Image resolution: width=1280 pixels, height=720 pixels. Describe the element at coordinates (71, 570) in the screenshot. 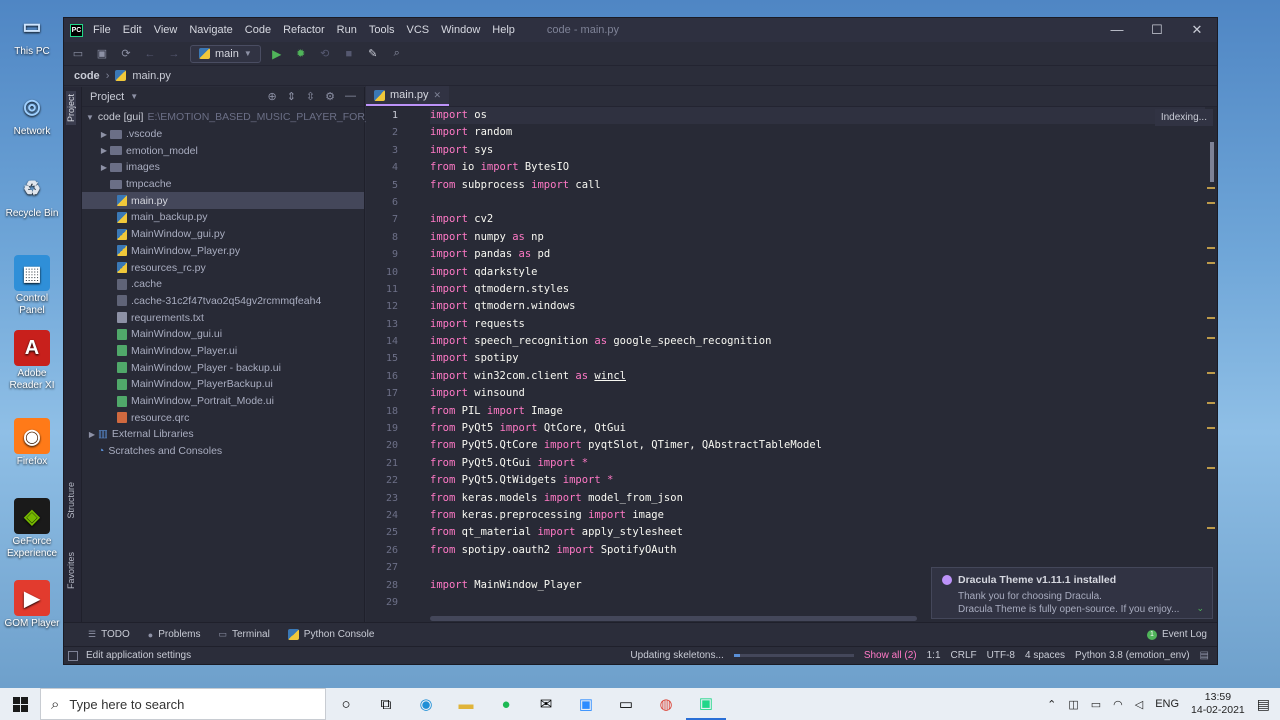

I see `favorites-stripe-button: Favorites` at that location.